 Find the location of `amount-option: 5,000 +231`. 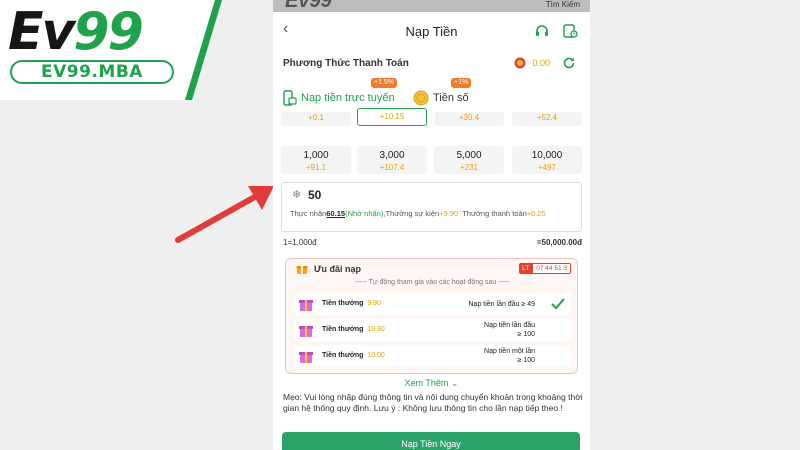

amount-option: 5,000 +231 is located at coordinates (469, 160).